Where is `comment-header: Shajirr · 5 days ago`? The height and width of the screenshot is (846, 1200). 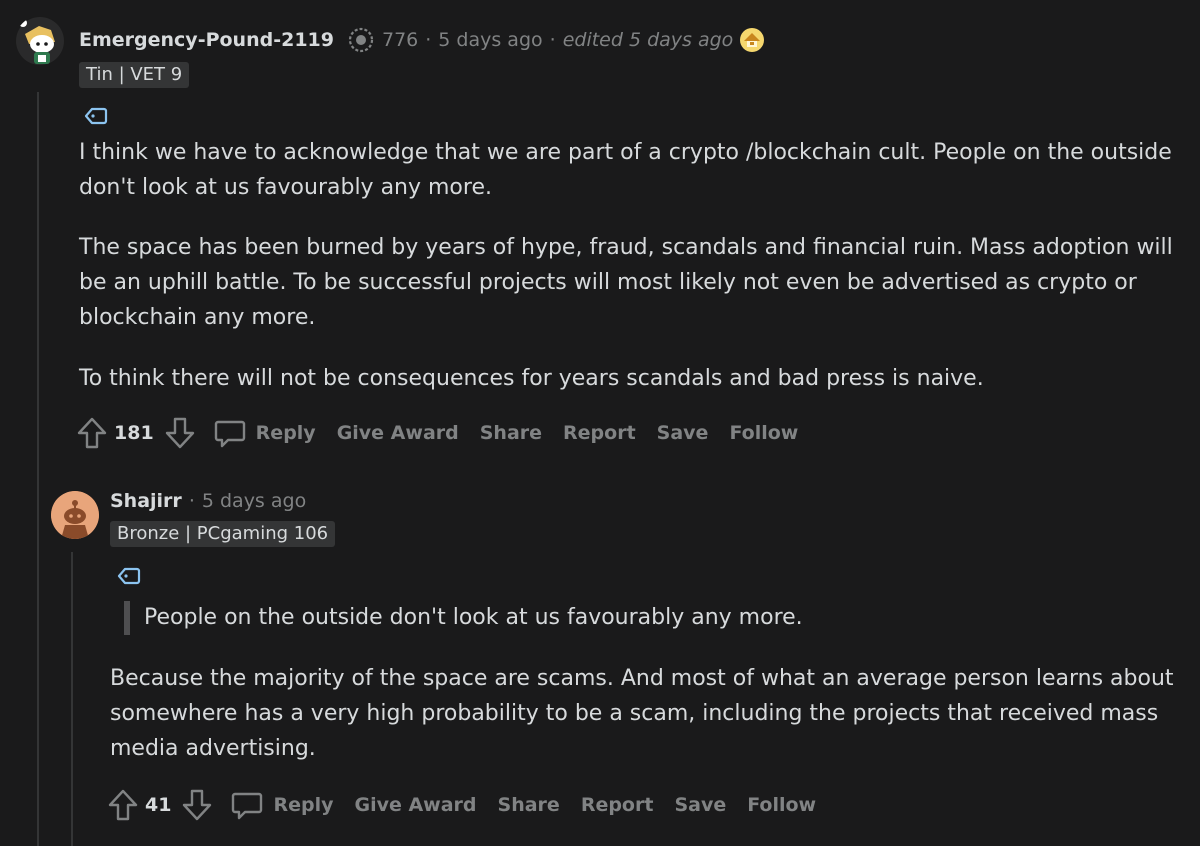 comment-header: Shajirr · 5 days ago is located at coordinates (208, 501).